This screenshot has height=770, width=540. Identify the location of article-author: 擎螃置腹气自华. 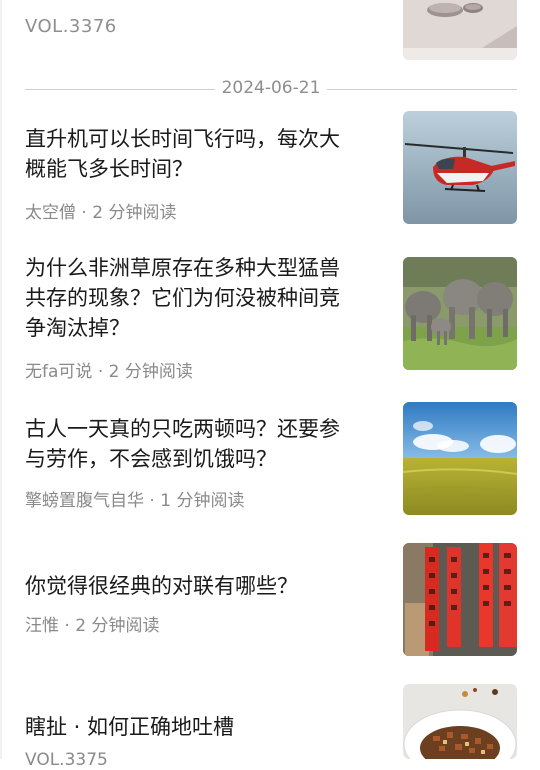
(84, 501).